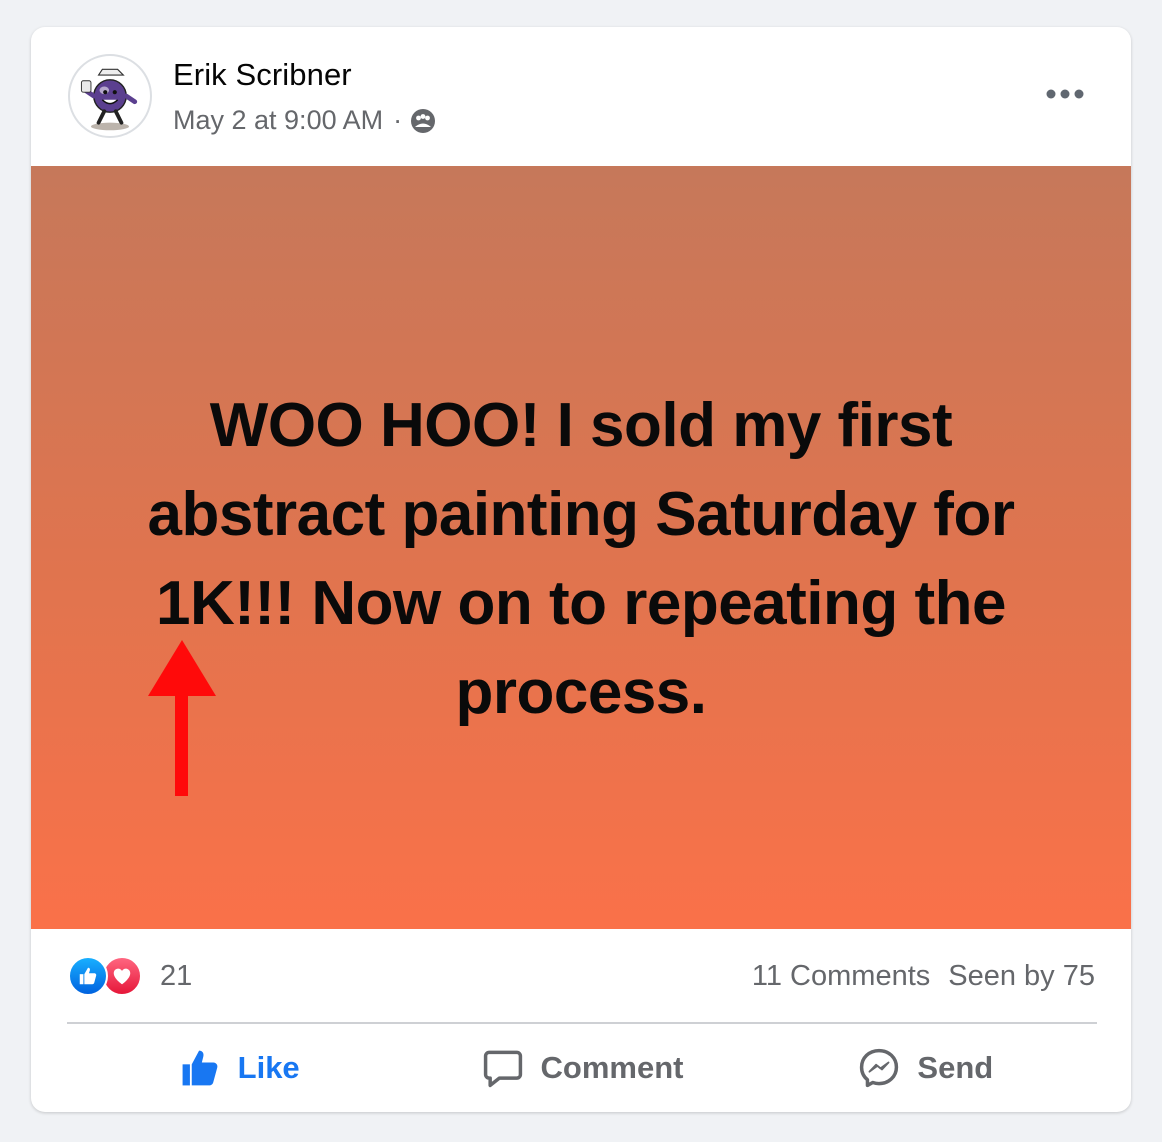 The width and height of the screenshot is (1162, 1142). What do you see at coordinates (581, 96) in the screenshot?
I see `post-header: Erik Scribner May 2 at 9:00 AM ·` at bounding box center [581, 96].